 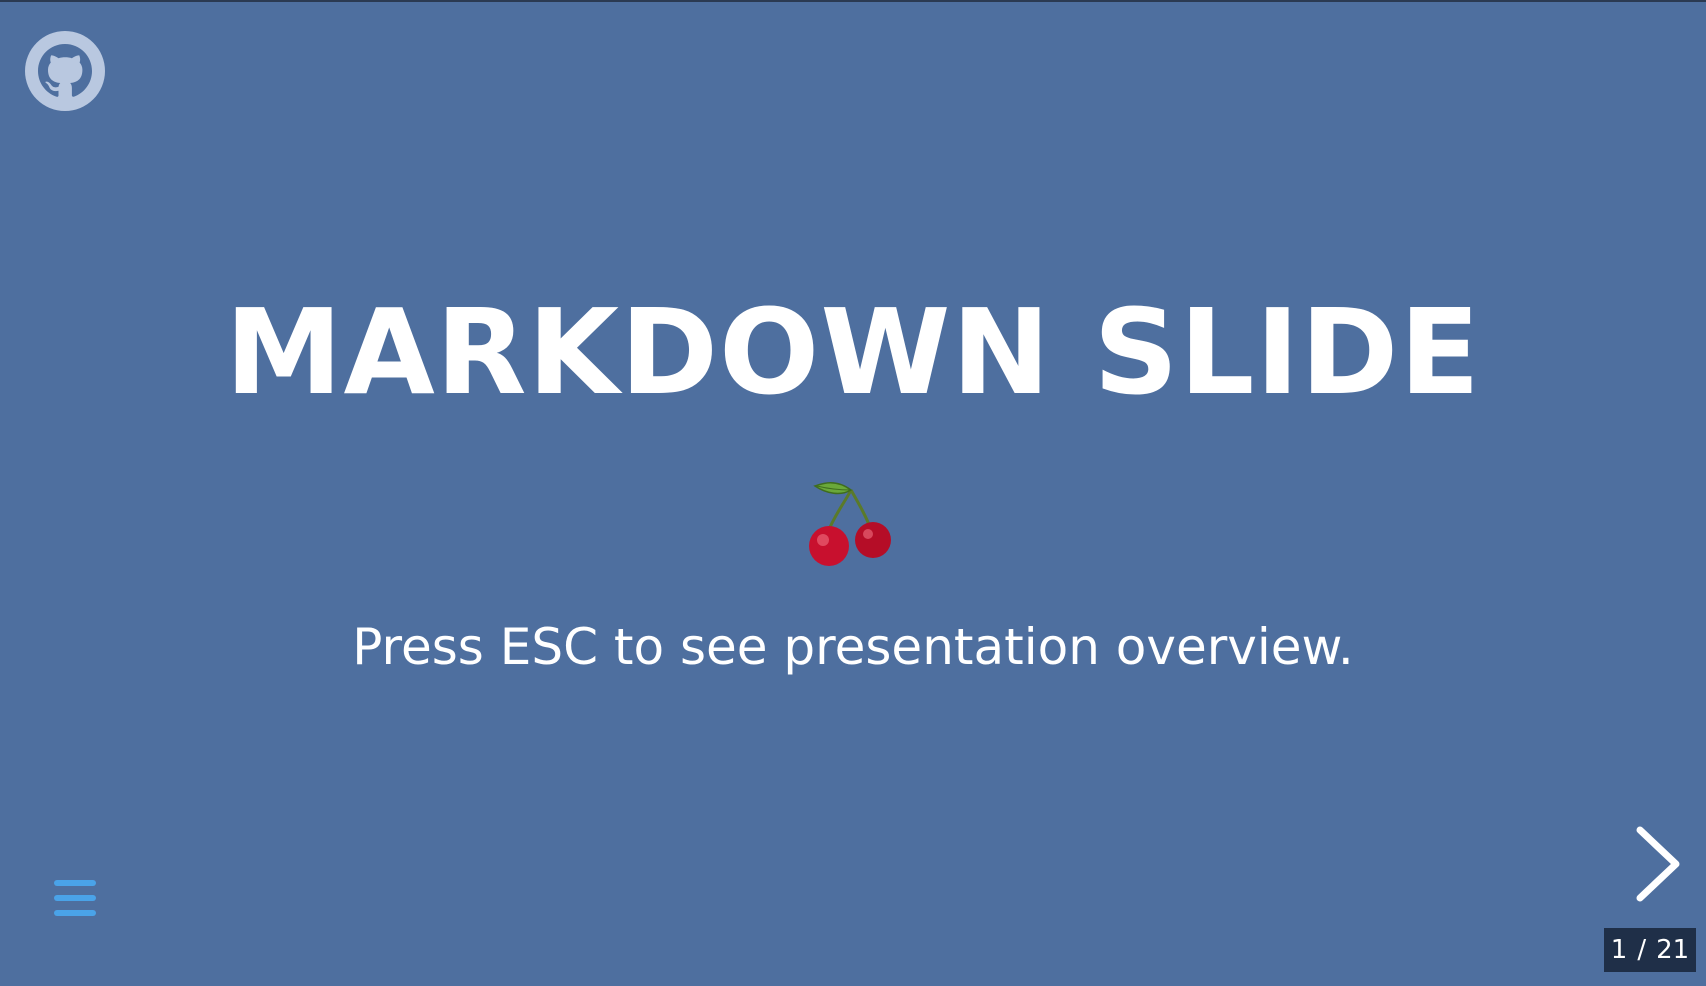 I want to click on github-link, so click(x=65, y=71).